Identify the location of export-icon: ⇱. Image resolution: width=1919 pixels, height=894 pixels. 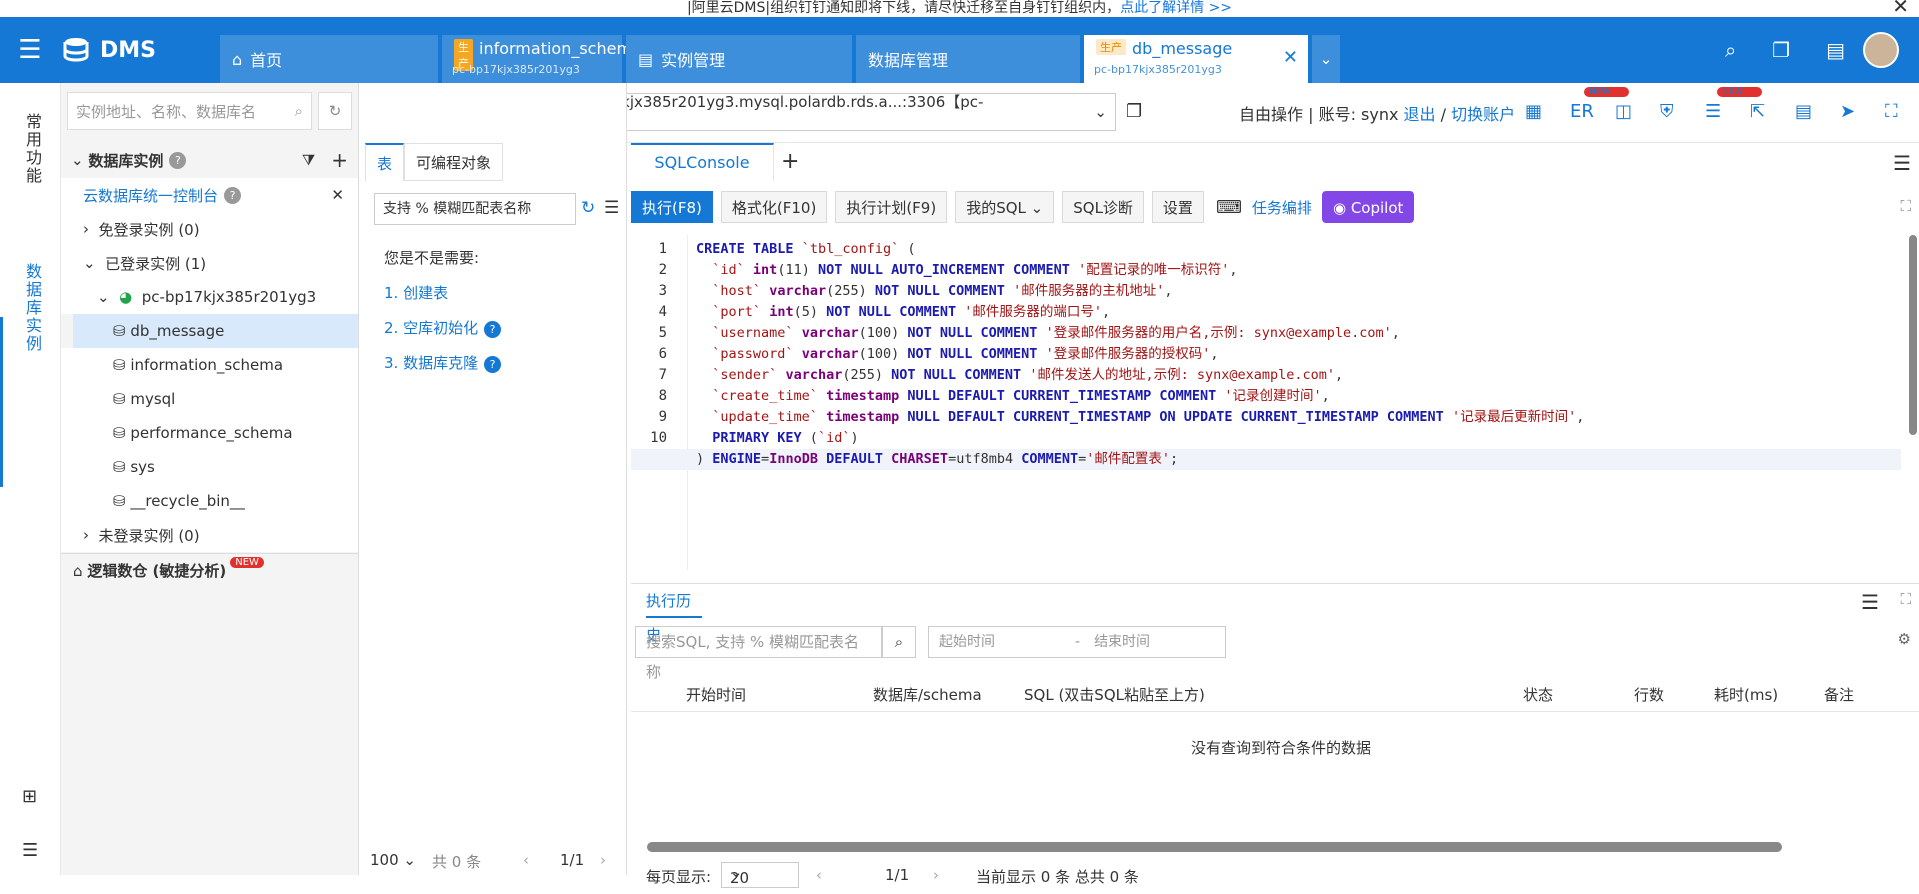
(1772, 111).